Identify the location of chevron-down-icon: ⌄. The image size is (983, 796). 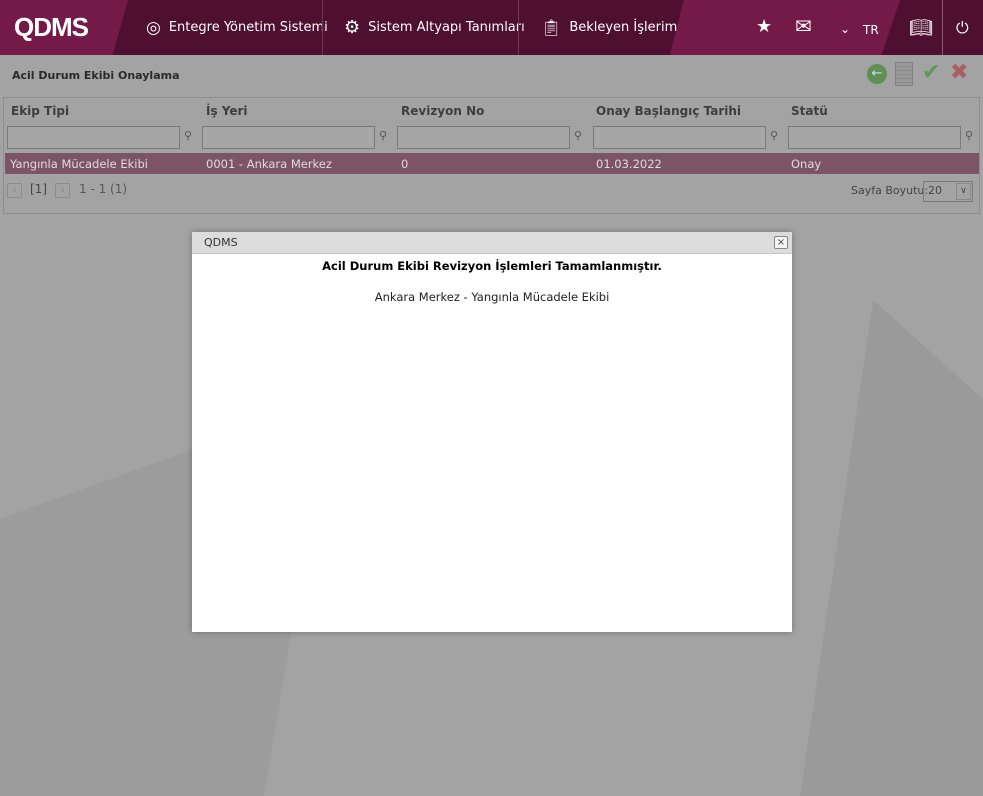
(845, 29).